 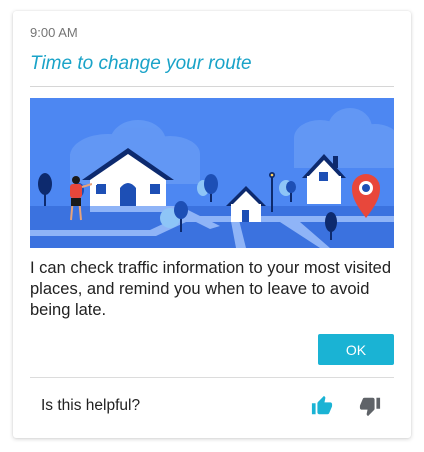 What do you see at coordinates (91, 405) in the screenshot?
I see `feedback-question: Is this helpful?` at bounding box center [91, 405].